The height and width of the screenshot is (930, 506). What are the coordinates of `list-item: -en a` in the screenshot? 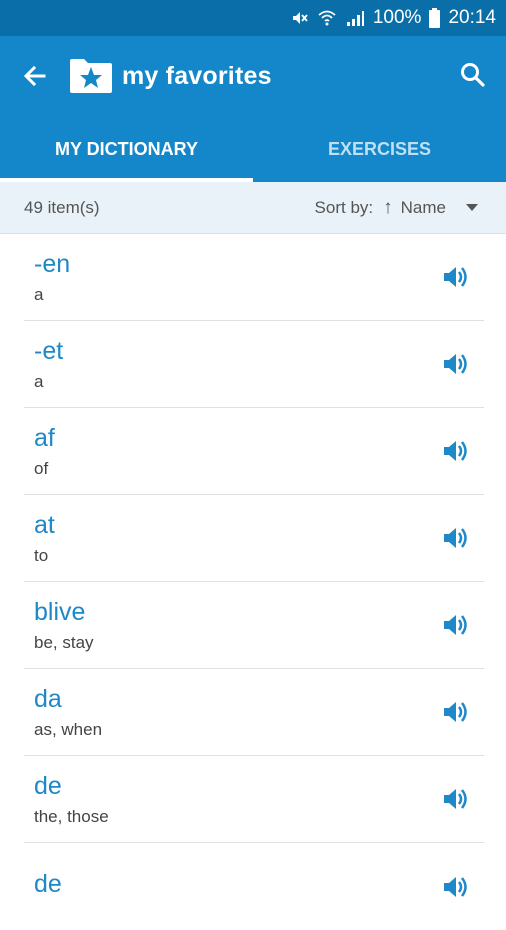 It's located at (254, 277).